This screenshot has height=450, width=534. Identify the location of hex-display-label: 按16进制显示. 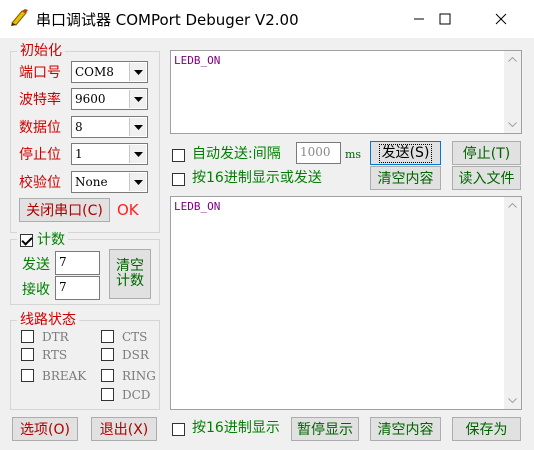
(236, 428).